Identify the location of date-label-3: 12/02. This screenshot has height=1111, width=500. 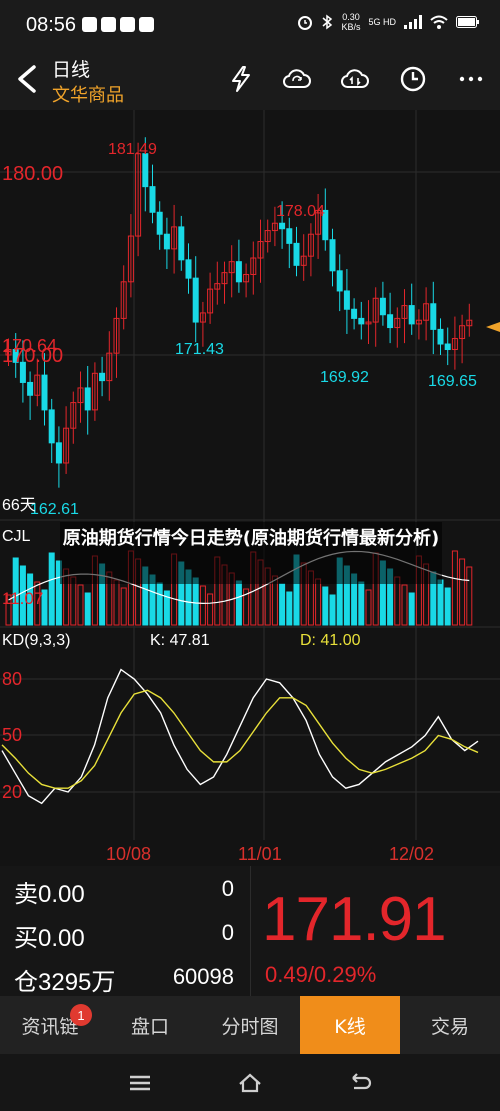
(412, 854).